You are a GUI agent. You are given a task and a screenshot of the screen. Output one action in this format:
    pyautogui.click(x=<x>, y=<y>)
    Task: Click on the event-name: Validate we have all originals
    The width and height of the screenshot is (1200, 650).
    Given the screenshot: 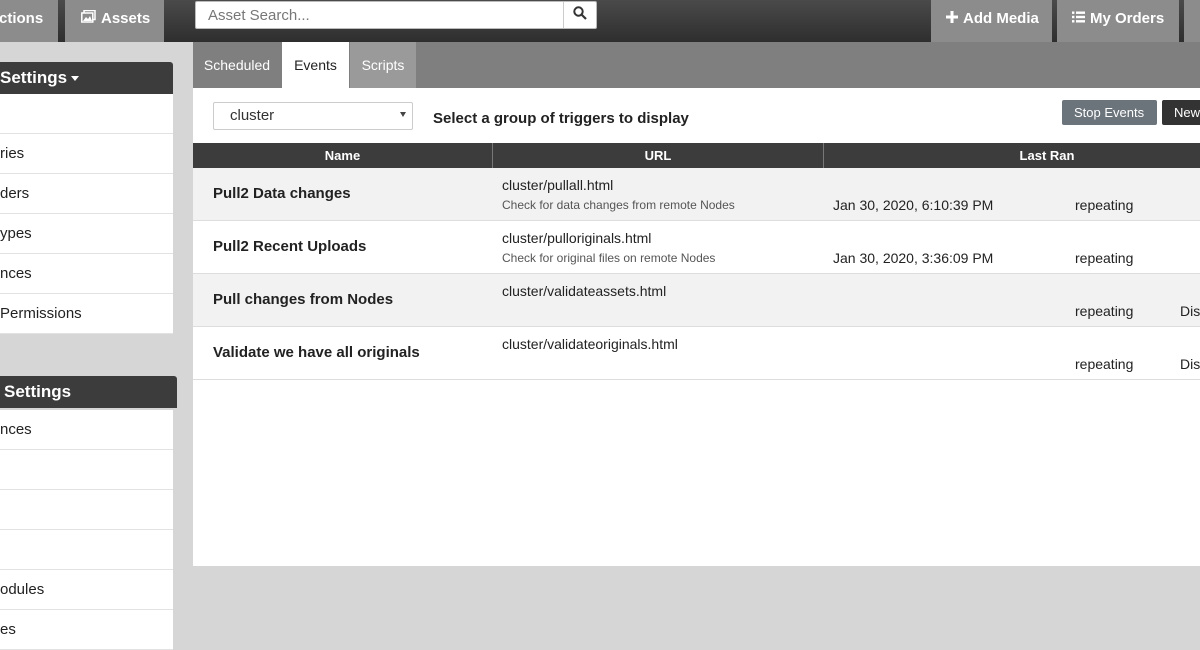 What is the action you would take?
    pyautogui.click(x=316, y=352)
    